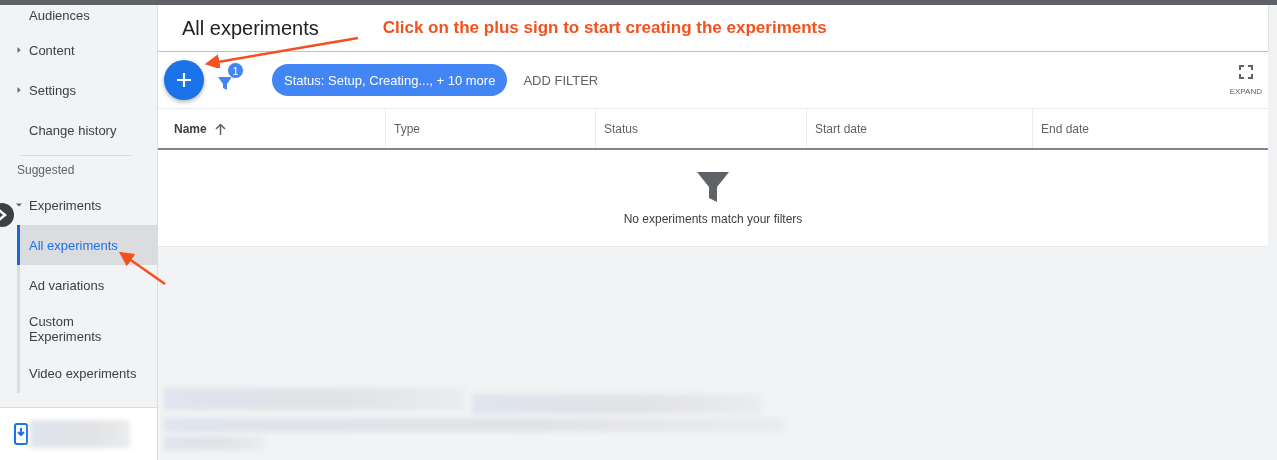 The height and width of the screenshot is (460, 1277). Describe the element at coordinates (88, 329) in the screenshot. I see `nav-subitem: Custom Experiments` at that location.